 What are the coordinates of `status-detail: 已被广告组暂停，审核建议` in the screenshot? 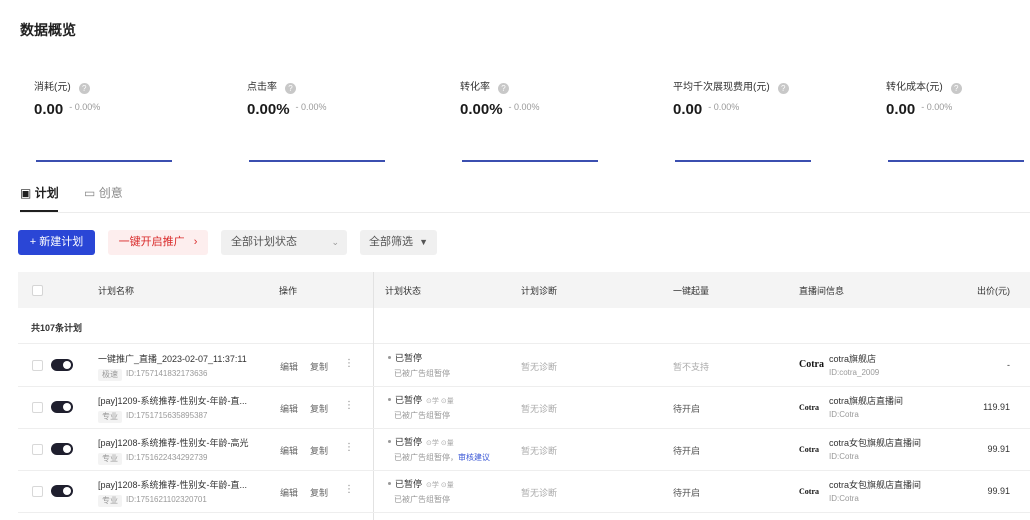 It's located at (442, 457).